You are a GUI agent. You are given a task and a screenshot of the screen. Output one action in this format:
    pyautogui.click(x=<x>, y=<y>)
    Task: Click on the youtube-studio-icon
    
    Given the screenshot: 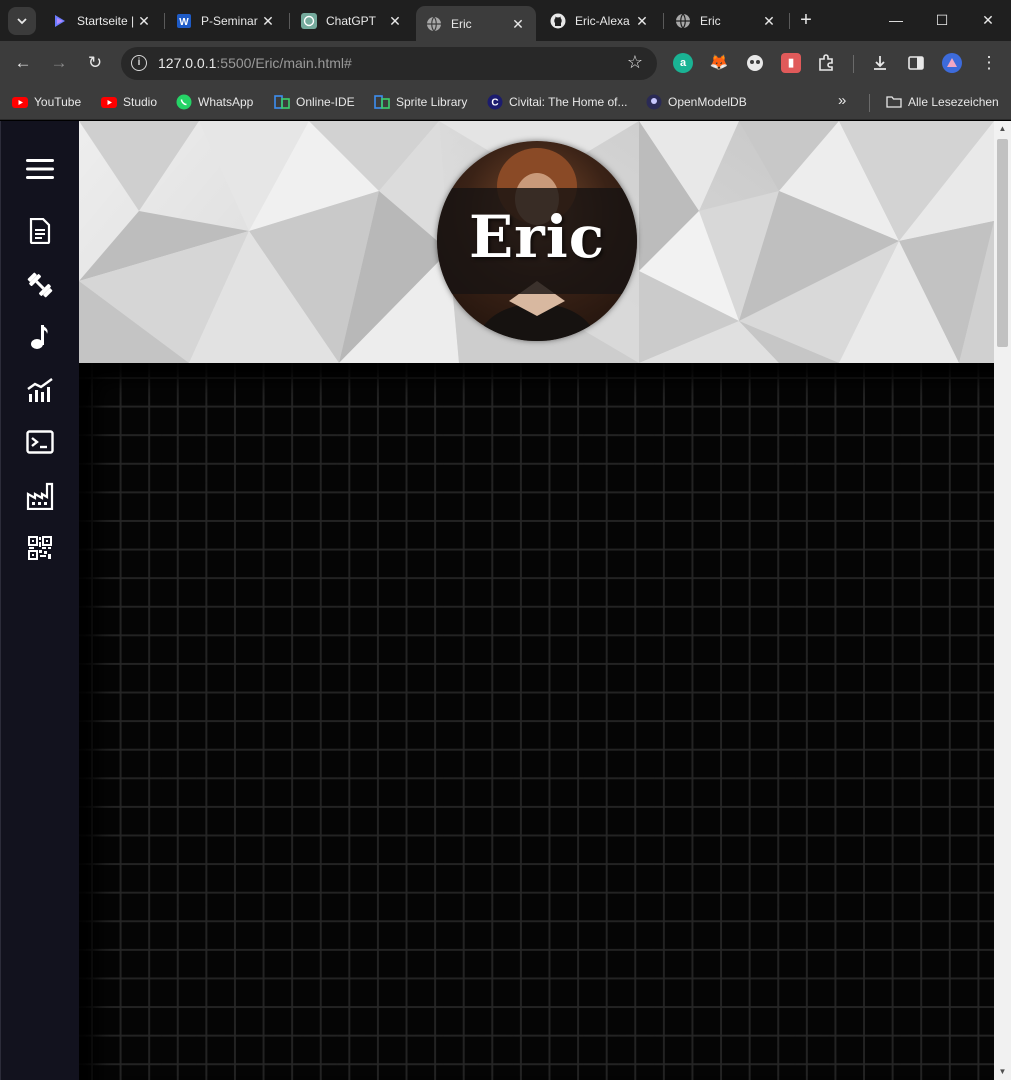 What is the action you would take?
    pyautogui.click(x=109, y=102)
    